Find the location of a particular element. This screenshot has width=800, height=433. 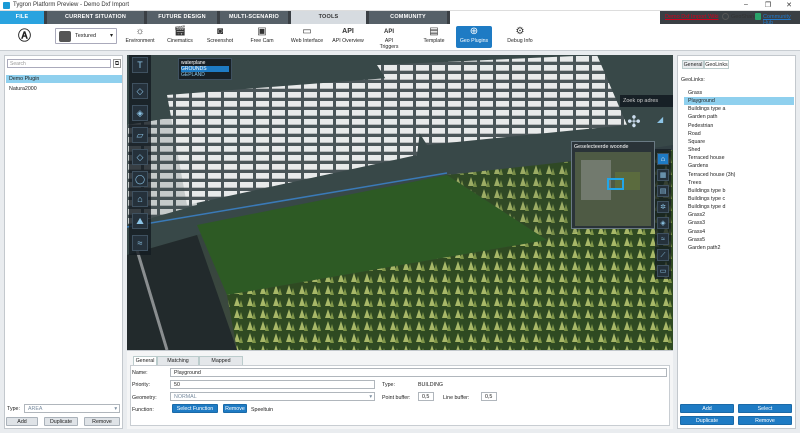

geolink-item: Terraced house (3h) is located at coordinates (739, 175).